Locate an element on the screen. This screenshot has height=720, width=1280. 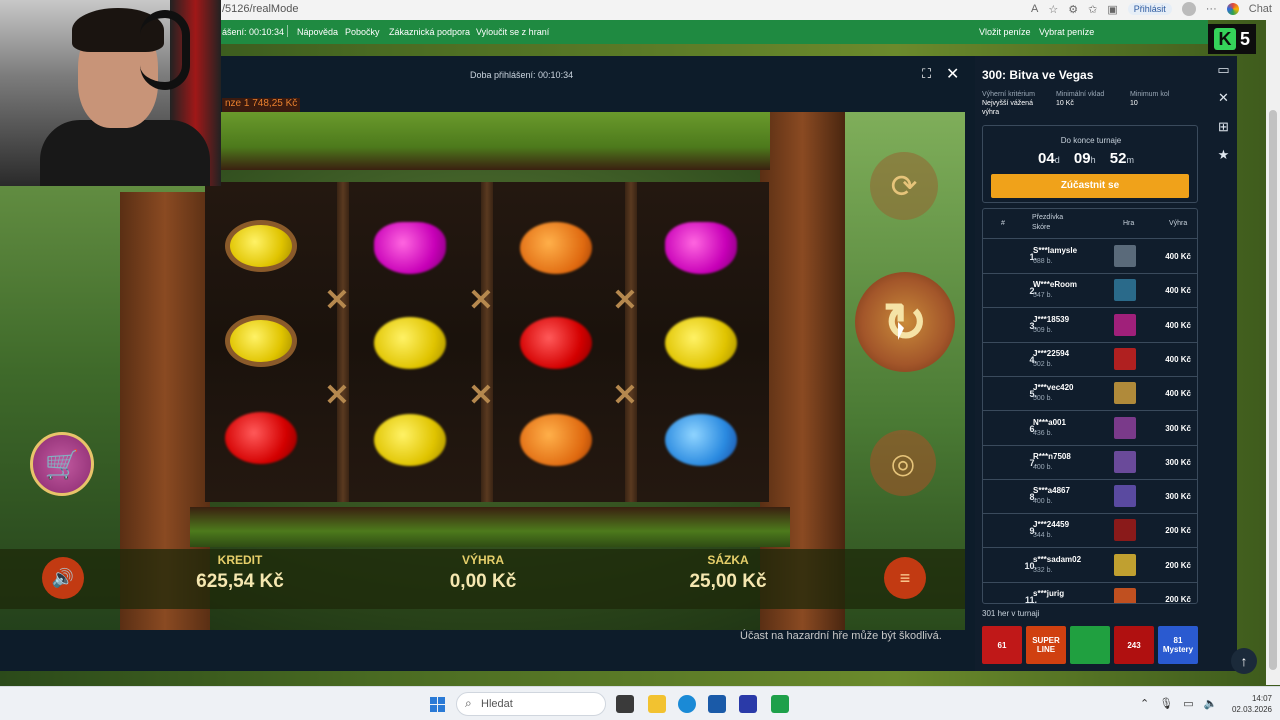
scrollbar-thumb is located at coordinates (1273, 390).